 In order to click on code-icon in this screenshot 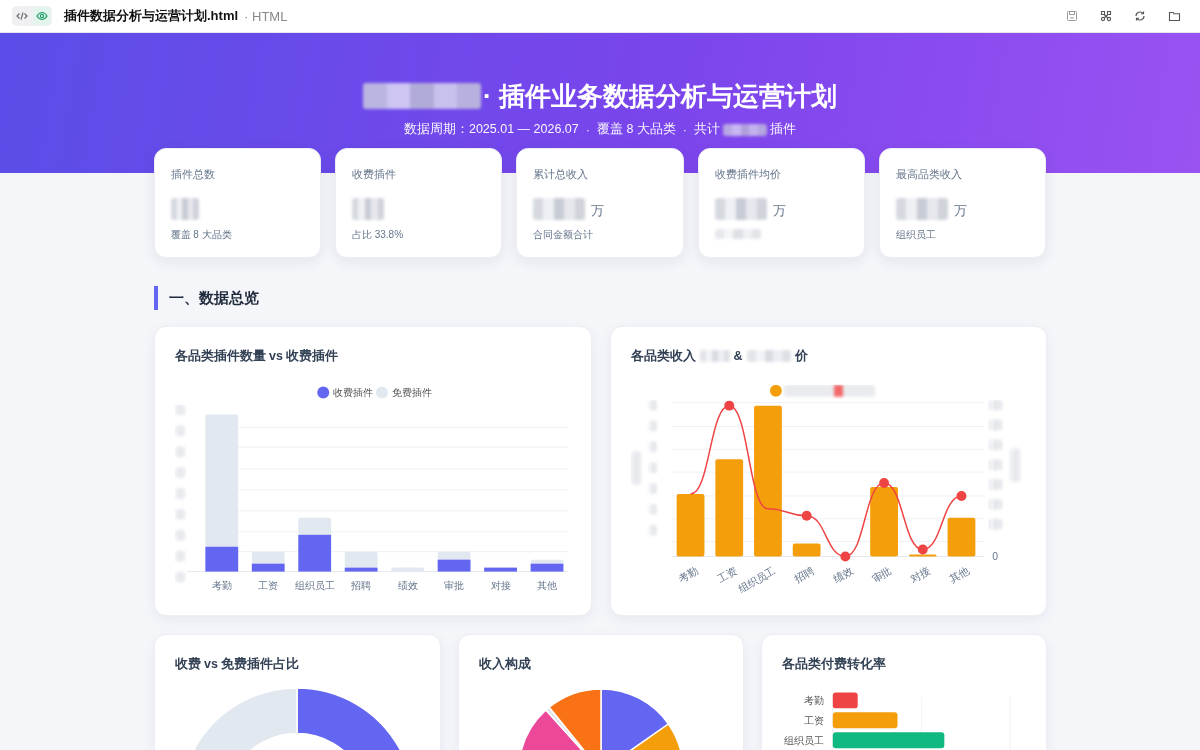, I will do `click(22, 16)`.